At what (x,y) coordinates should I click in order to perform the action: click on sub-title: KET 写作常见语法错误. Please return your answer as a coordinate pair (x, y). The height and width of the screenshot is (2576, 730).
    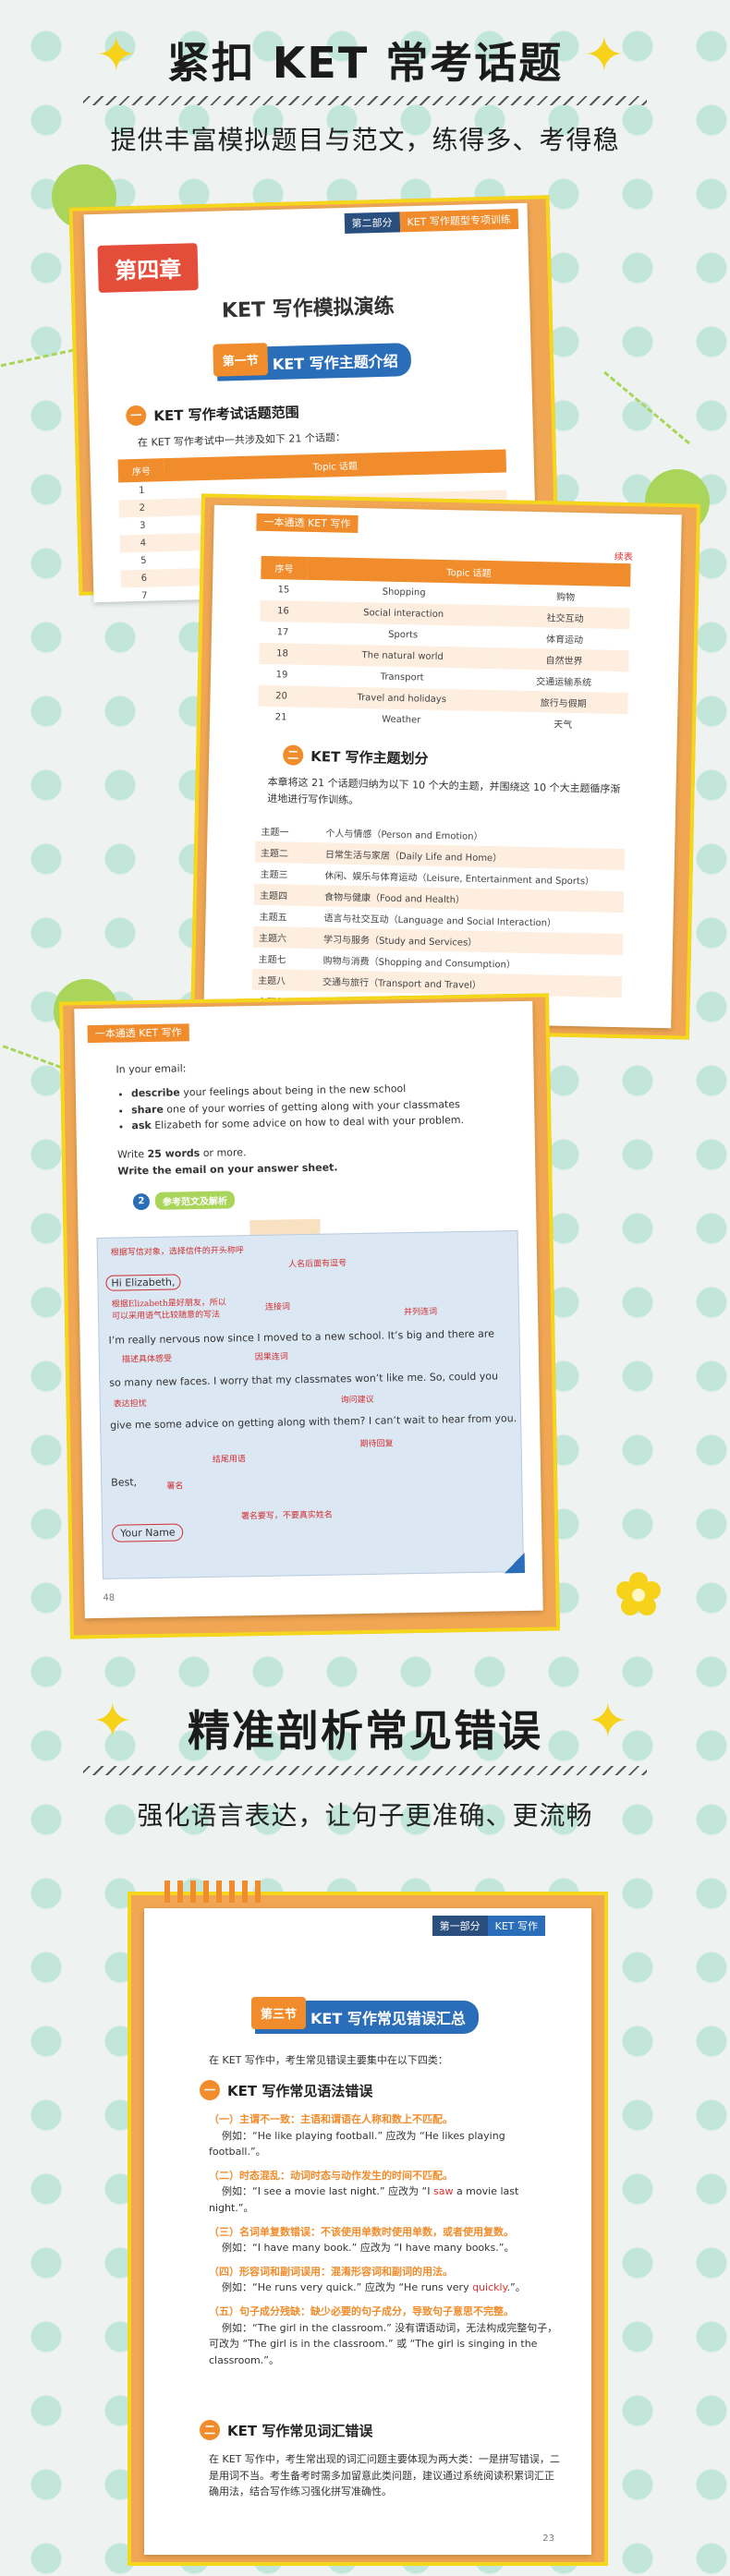
    Looking at the image, I should click on (300, 2090).